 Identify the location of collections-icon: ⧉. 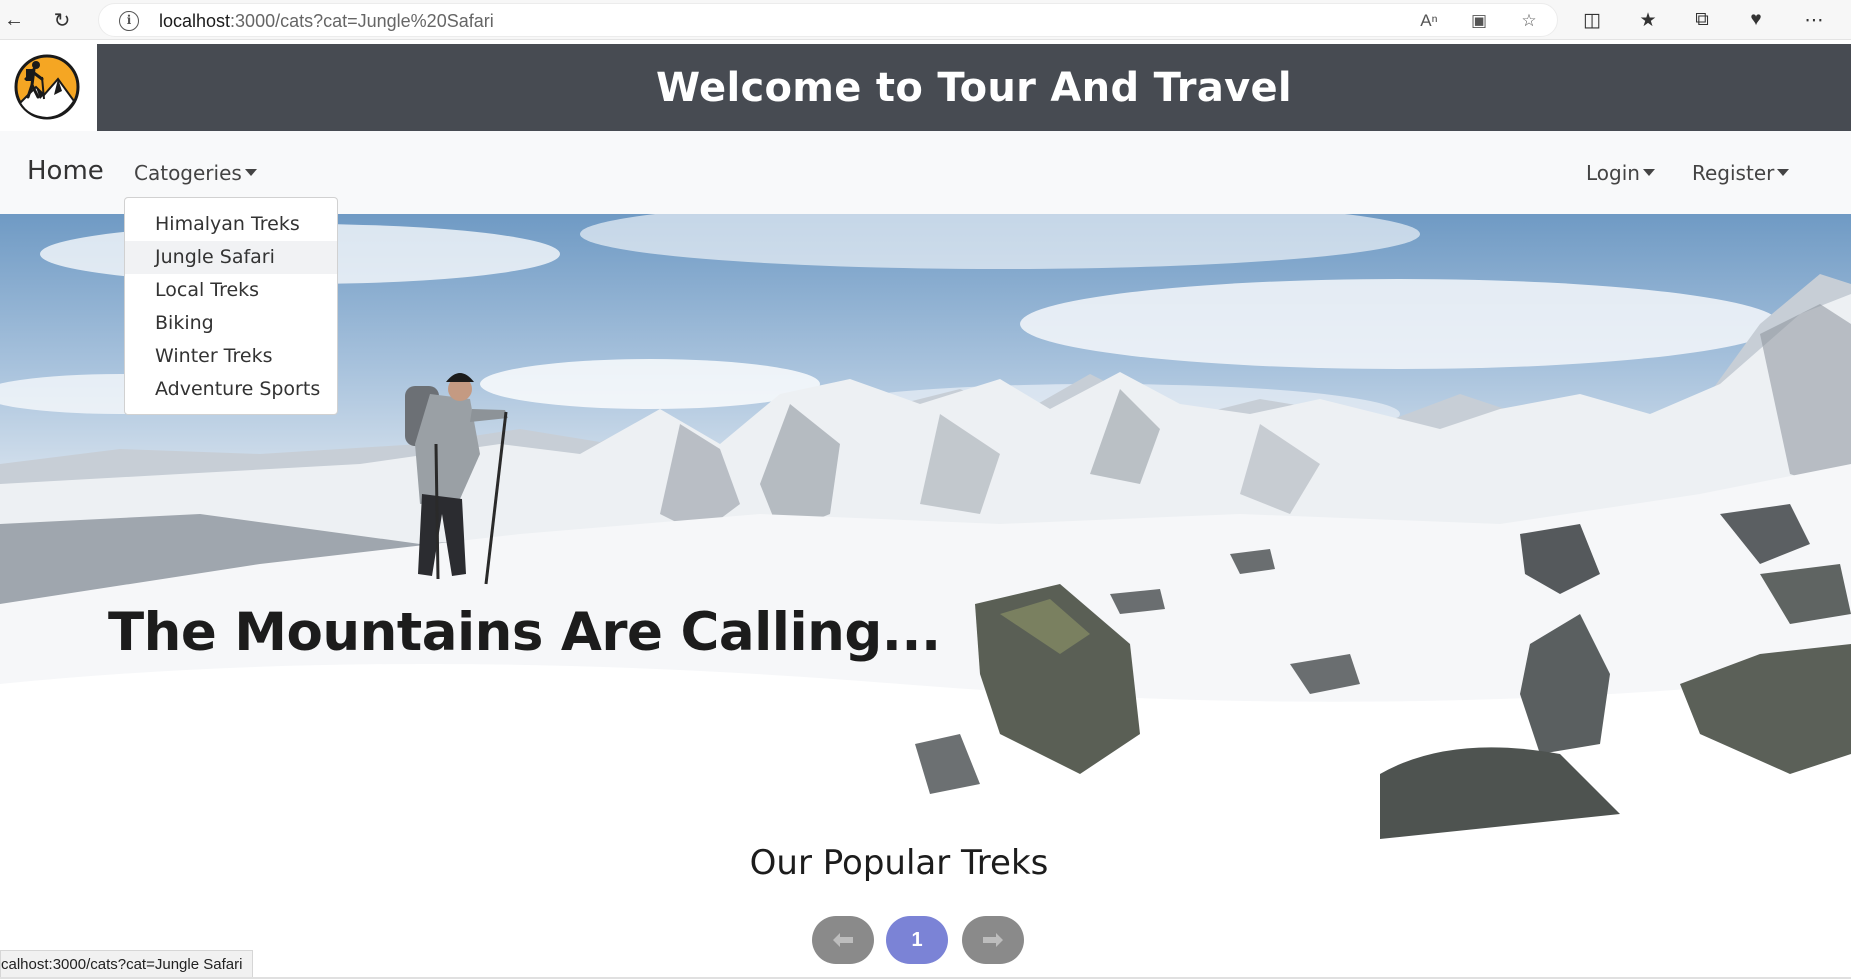
(1702, 20).